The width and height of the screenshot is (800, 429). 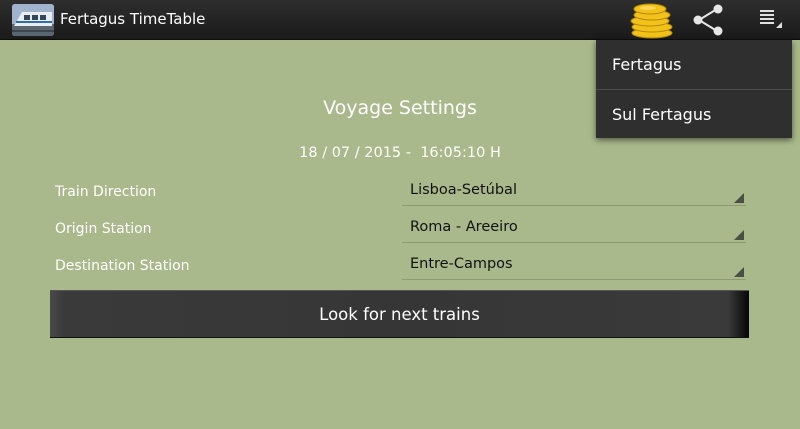 What do you see at coordinates (694, 114) in the screenshot?
I see `menu-item-sul-fertagus: Sul Fertagus` at bounding box center [694, 114].